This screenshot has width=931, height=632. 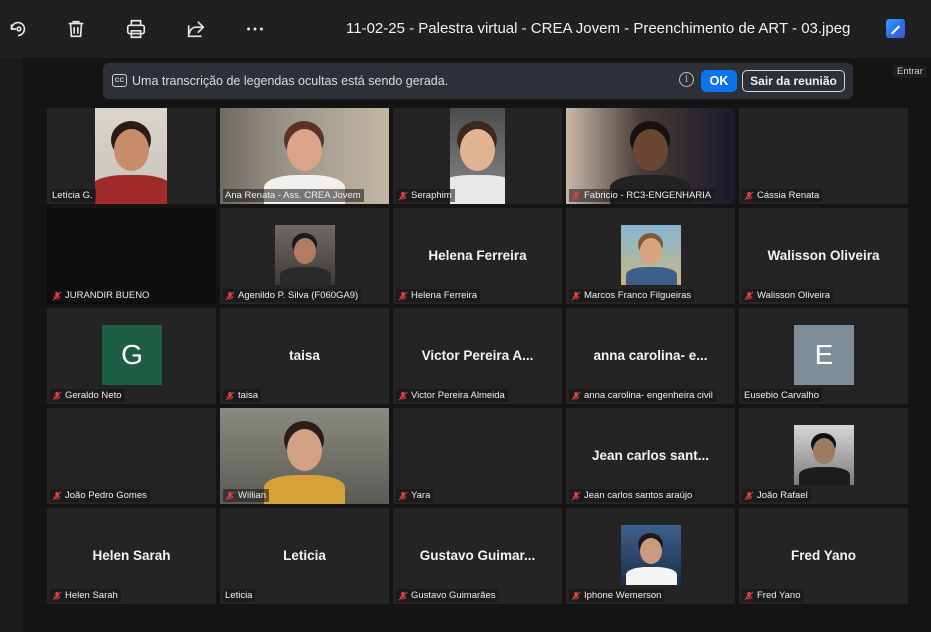 I want to click on participant-name-tag: anna carolina- engenheira civil, so click(x=642, y=395).